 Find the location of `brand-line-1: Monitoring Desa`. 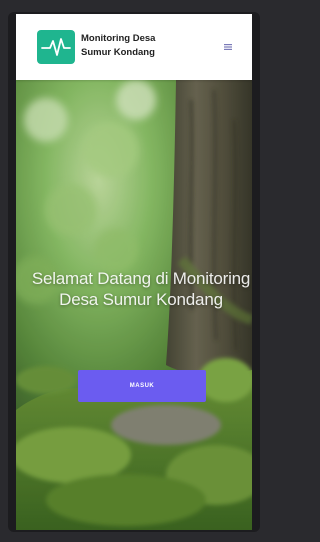

brand-line-1: Monitoring Desa is located at coordinates (118, 38).